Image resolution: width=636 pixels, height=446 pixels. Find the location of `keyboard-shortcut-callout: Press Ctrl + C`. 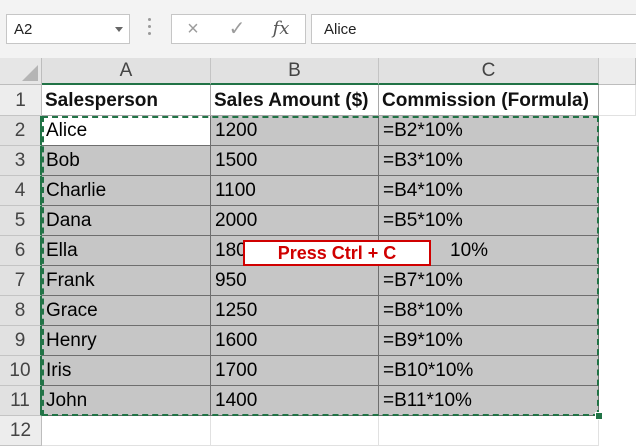

keyboard-shortcut-callout: Press Ctrl + C is located at coordinates (337, 253).